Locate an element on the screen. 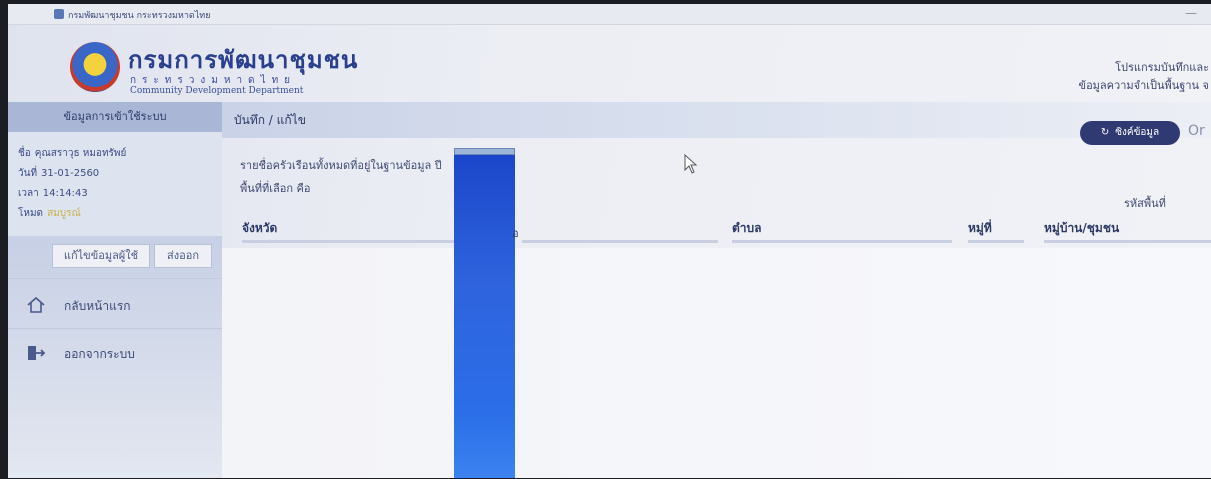 This screenshot has width=1211, height=479. or-text: Or is located at coordinates (1196, 131).